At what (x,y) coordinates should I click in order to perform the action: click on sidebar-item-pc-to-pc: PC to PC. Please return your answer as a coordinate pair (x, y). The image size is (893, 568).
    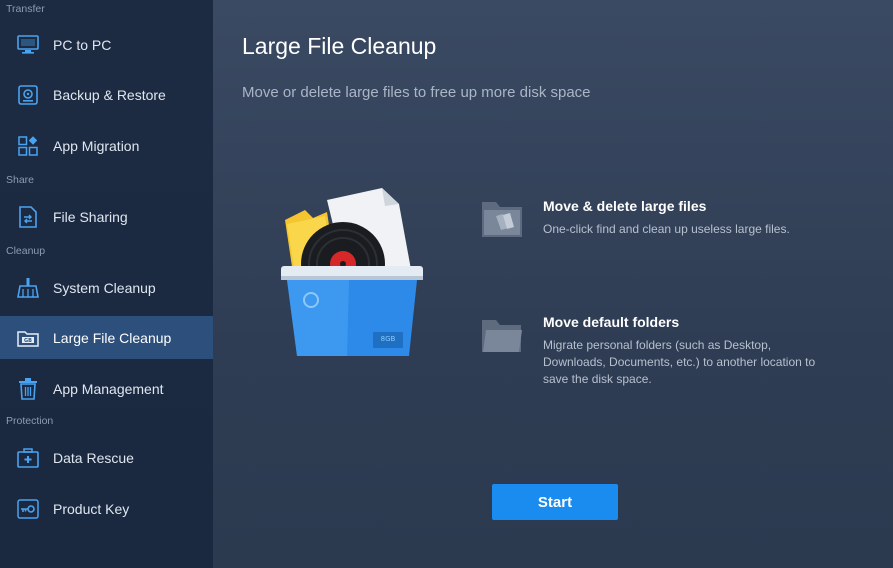
    Looking at the image, I should click on (106, 44).